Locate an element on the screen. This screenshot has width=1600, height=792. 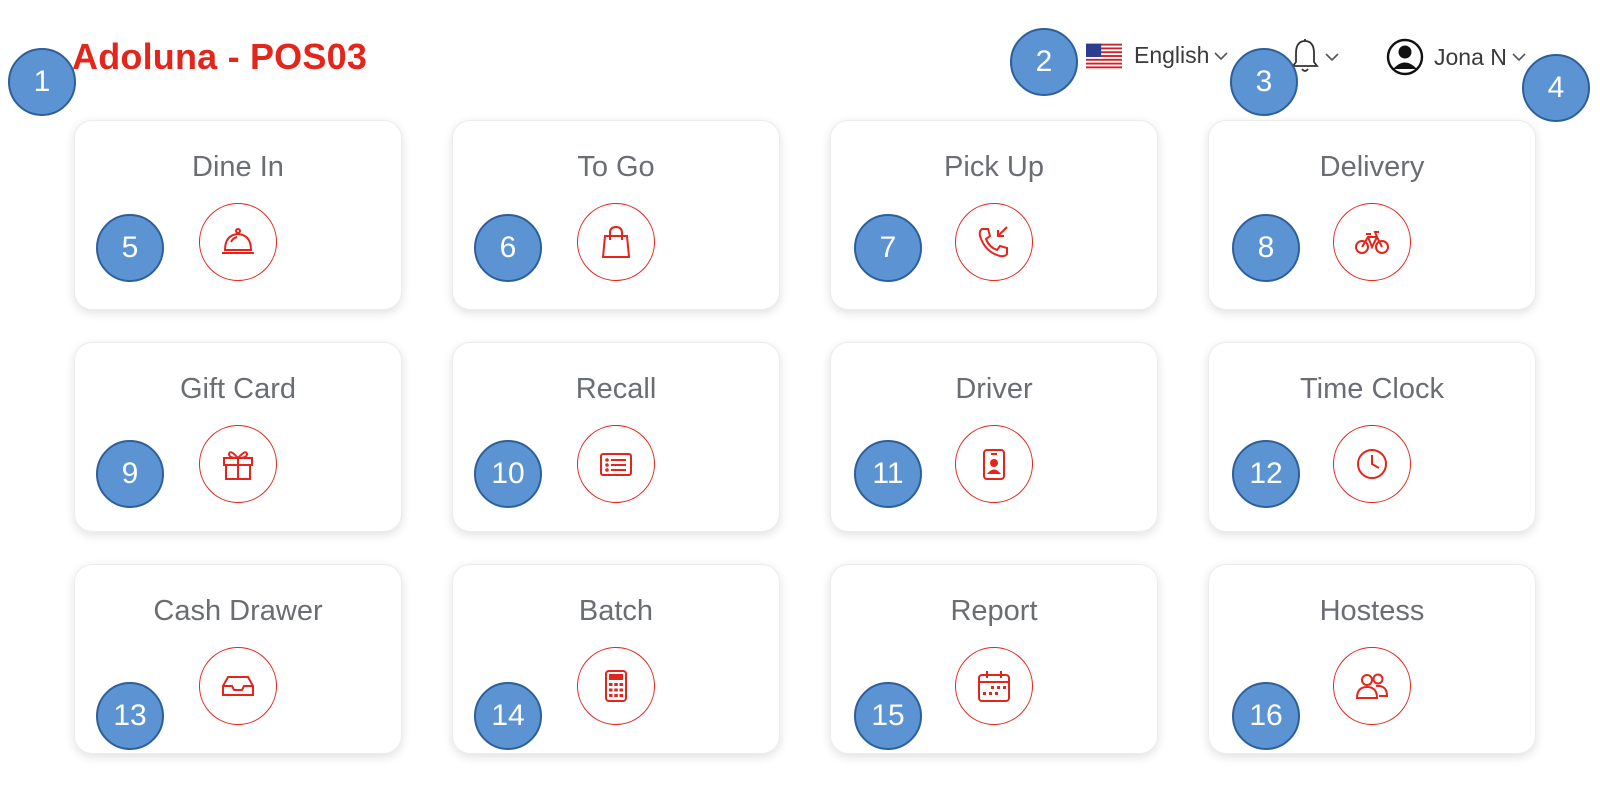
us-flag-icon is located at coordinates (1104, 55).